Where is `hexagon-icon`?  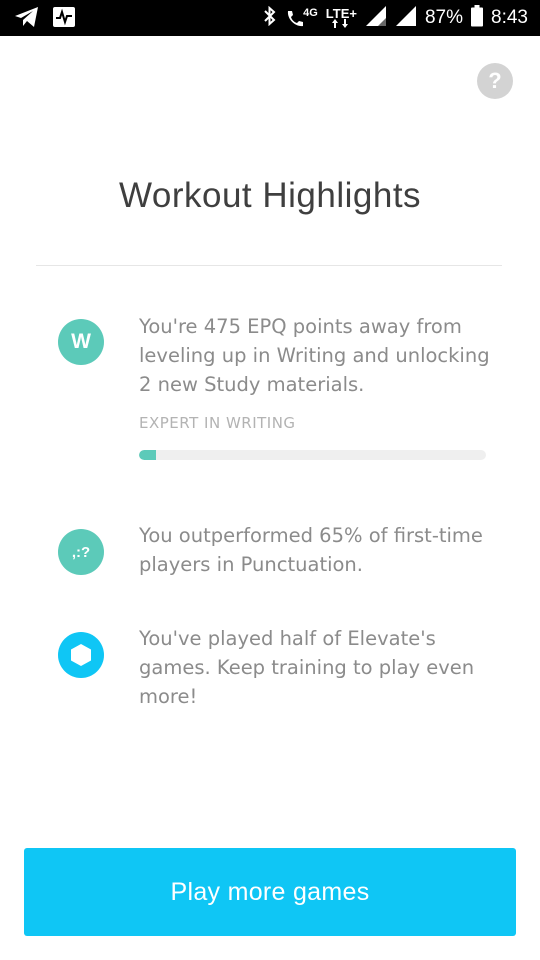
hexagon-icon is located at coordinates (81, 655).